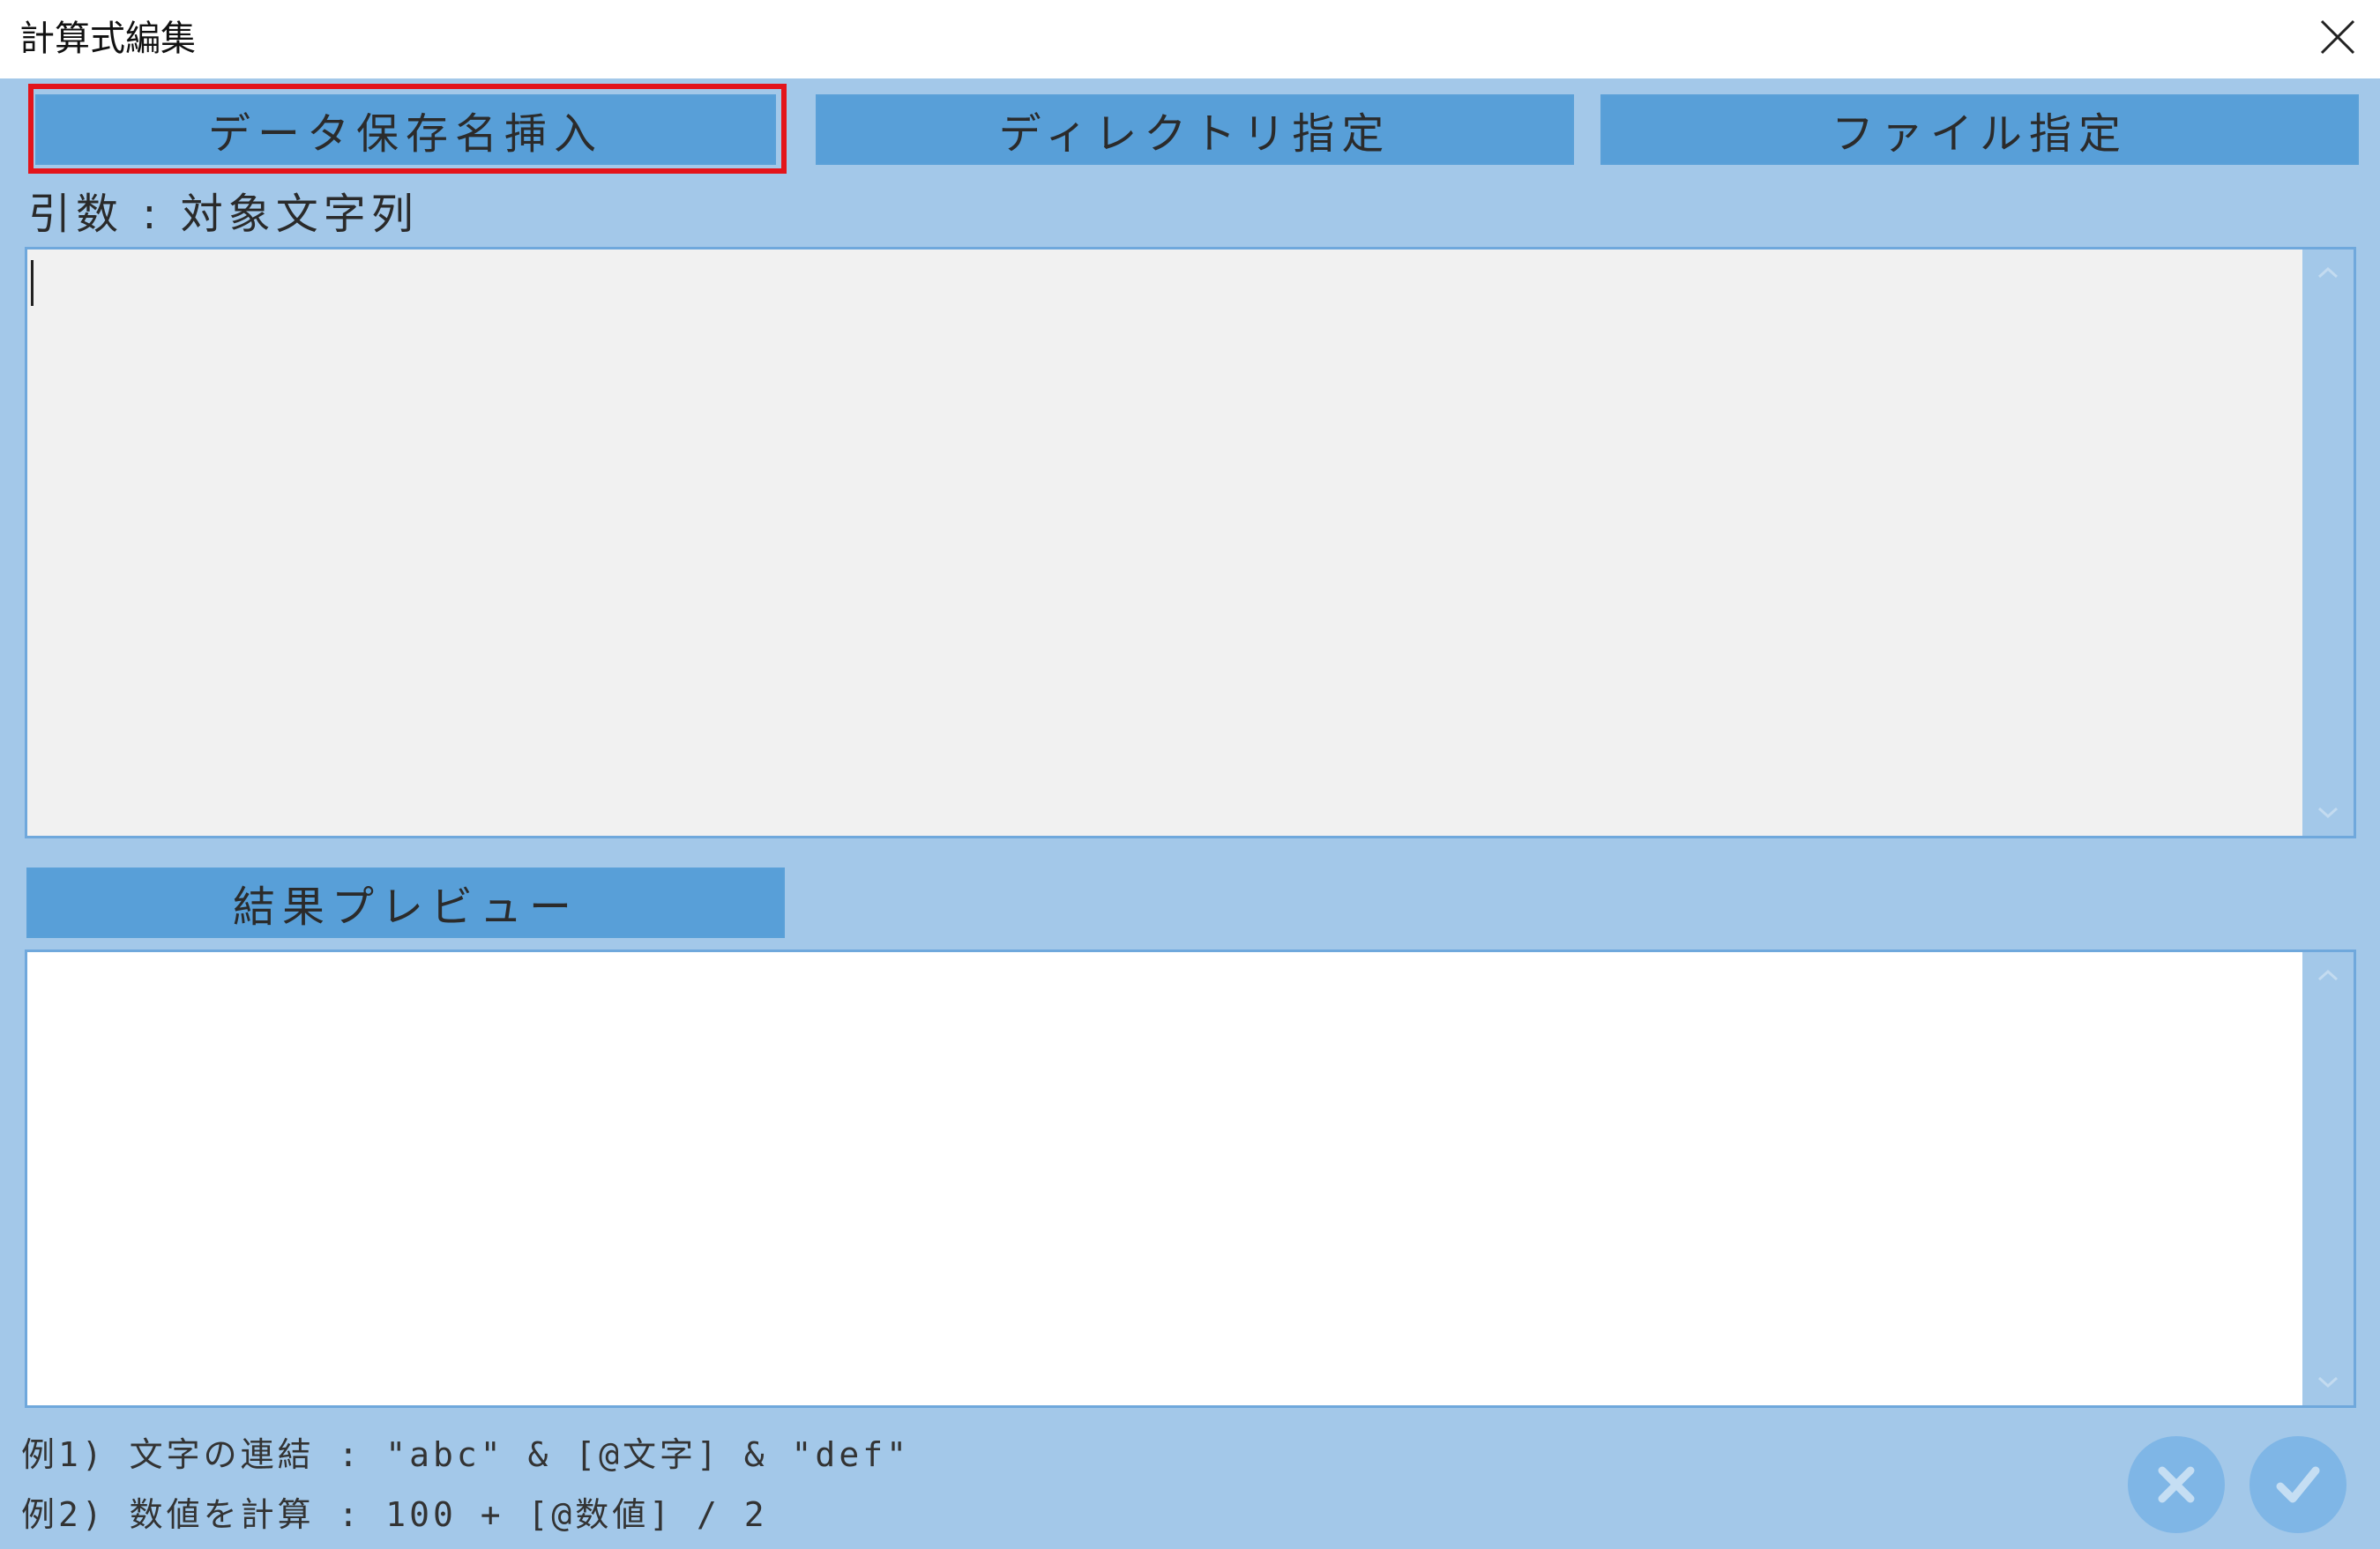  I want to click on example-line-1: 例1) 文字の連結 : "abc" & [@文字] & "def", so click(465, 1454).